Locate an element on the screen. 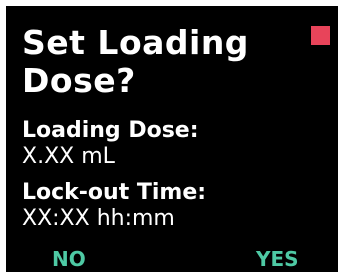 This screenshot has height=278, width=344. lockout-time-label: Lock-out Time: is located at coordinates (114, 192).